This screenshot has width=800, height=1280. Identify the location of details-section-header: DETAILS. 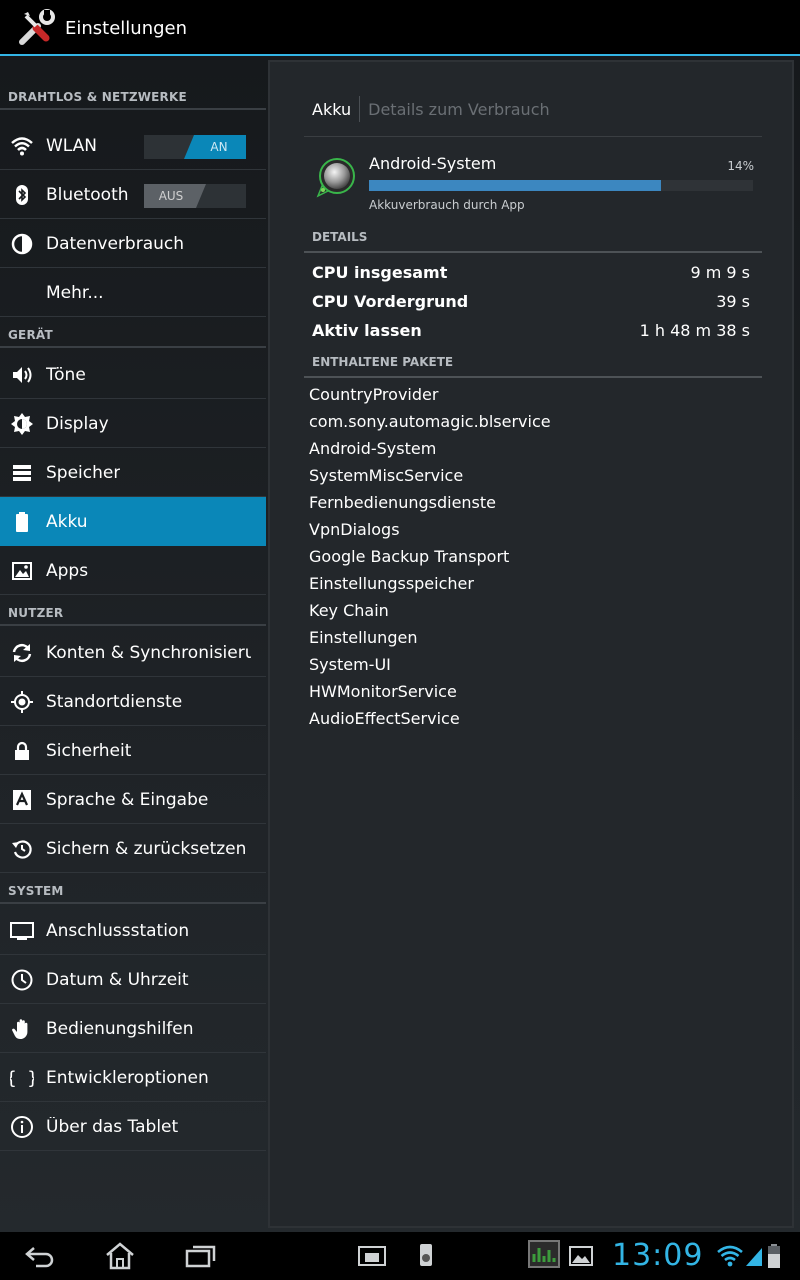
(340, 237).